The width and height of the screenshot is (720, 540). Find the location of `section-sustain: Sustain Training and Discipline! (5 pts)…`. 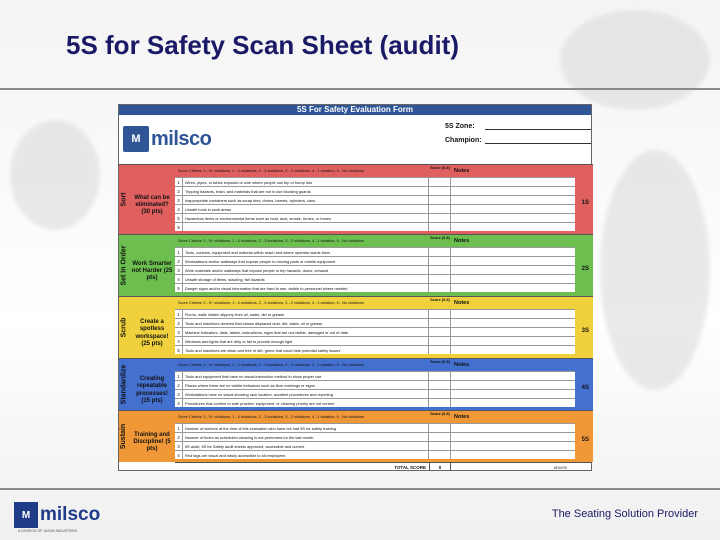

section-sustain: Sustain Training and Discipline! (5 pts)… is located at coordinates (356, 436).